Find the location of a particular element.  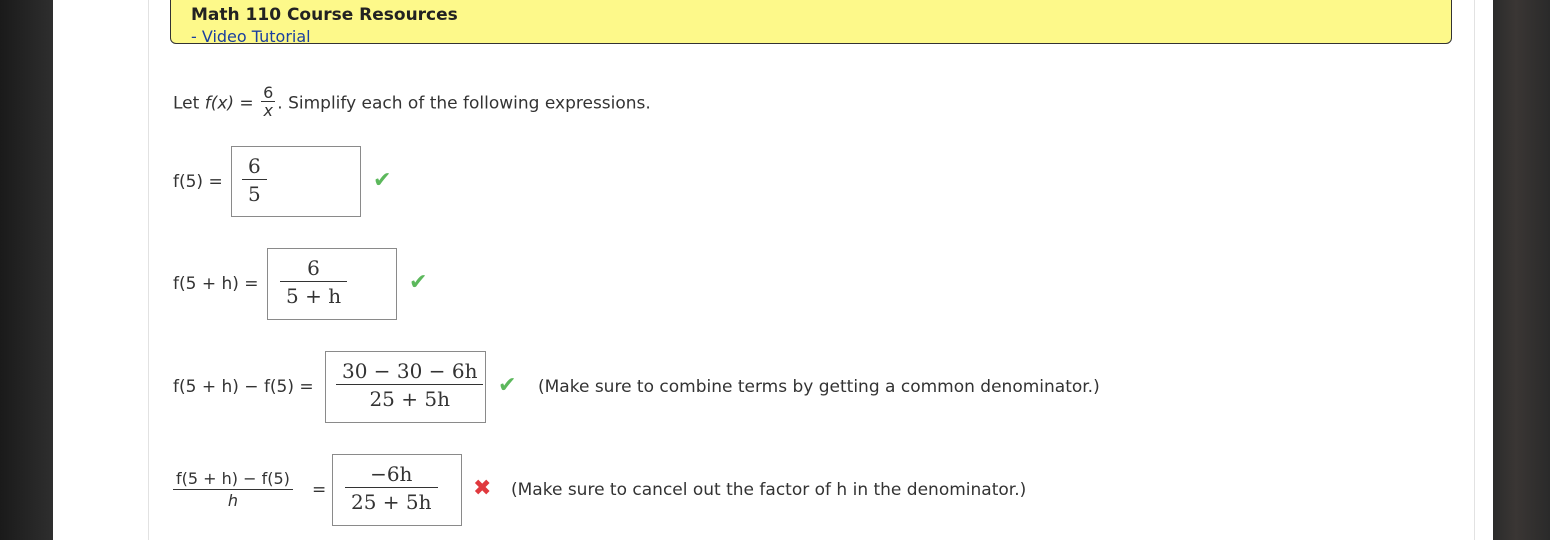

item-1-label: f(5) = is located at coordinates (198, 182).